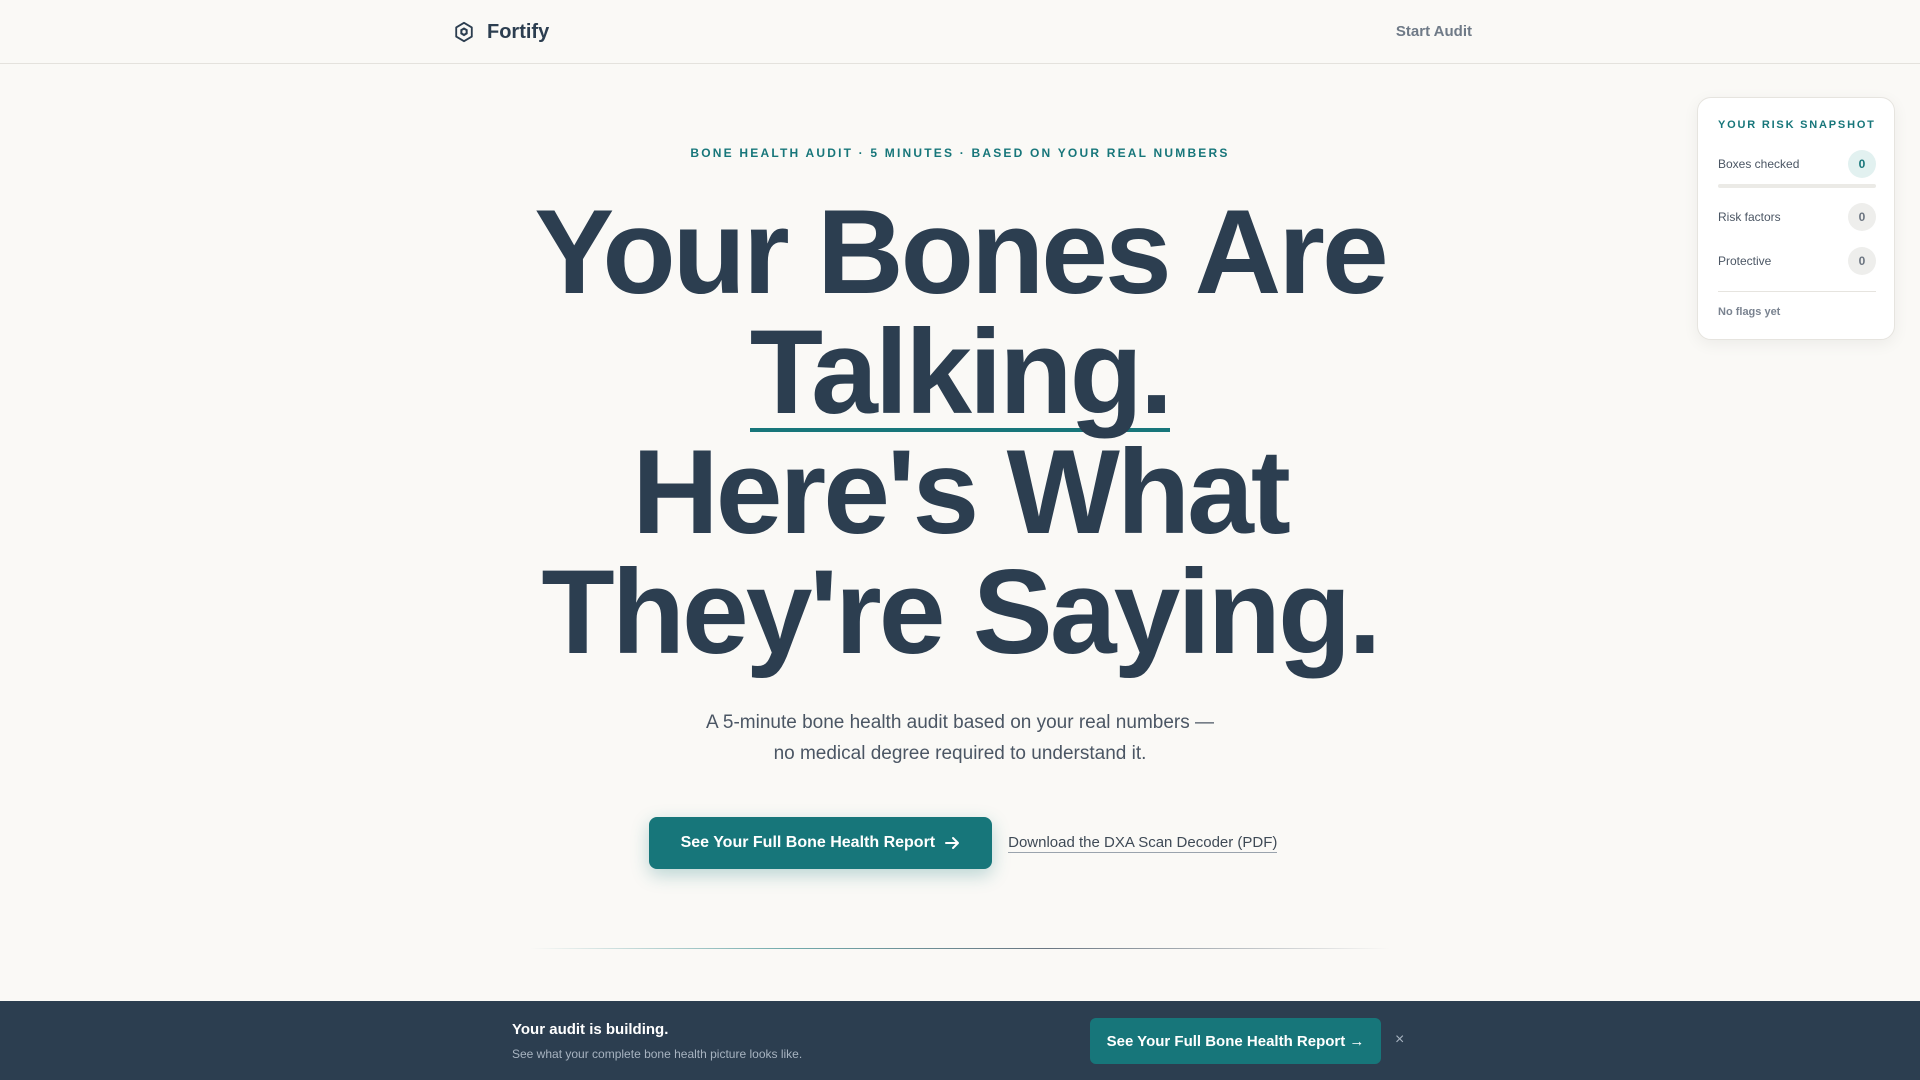 The height and width of the screenshot is (1080, 1920). Describe the element at coordinates (960, 32) in the screenshot. I see `site-header: Fortify Start Audit` at that location.